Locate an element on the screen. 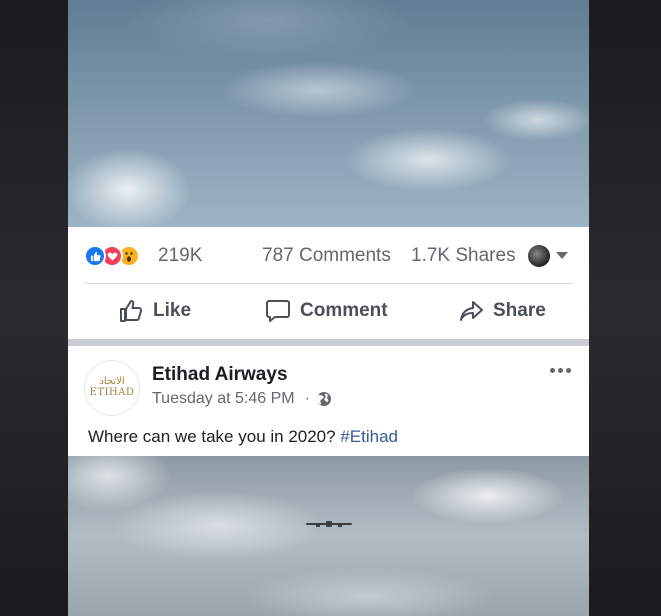 The height and width of the screenshot is (616, 661). page-name: Etihad Airways is located at coordinates (220, 375).